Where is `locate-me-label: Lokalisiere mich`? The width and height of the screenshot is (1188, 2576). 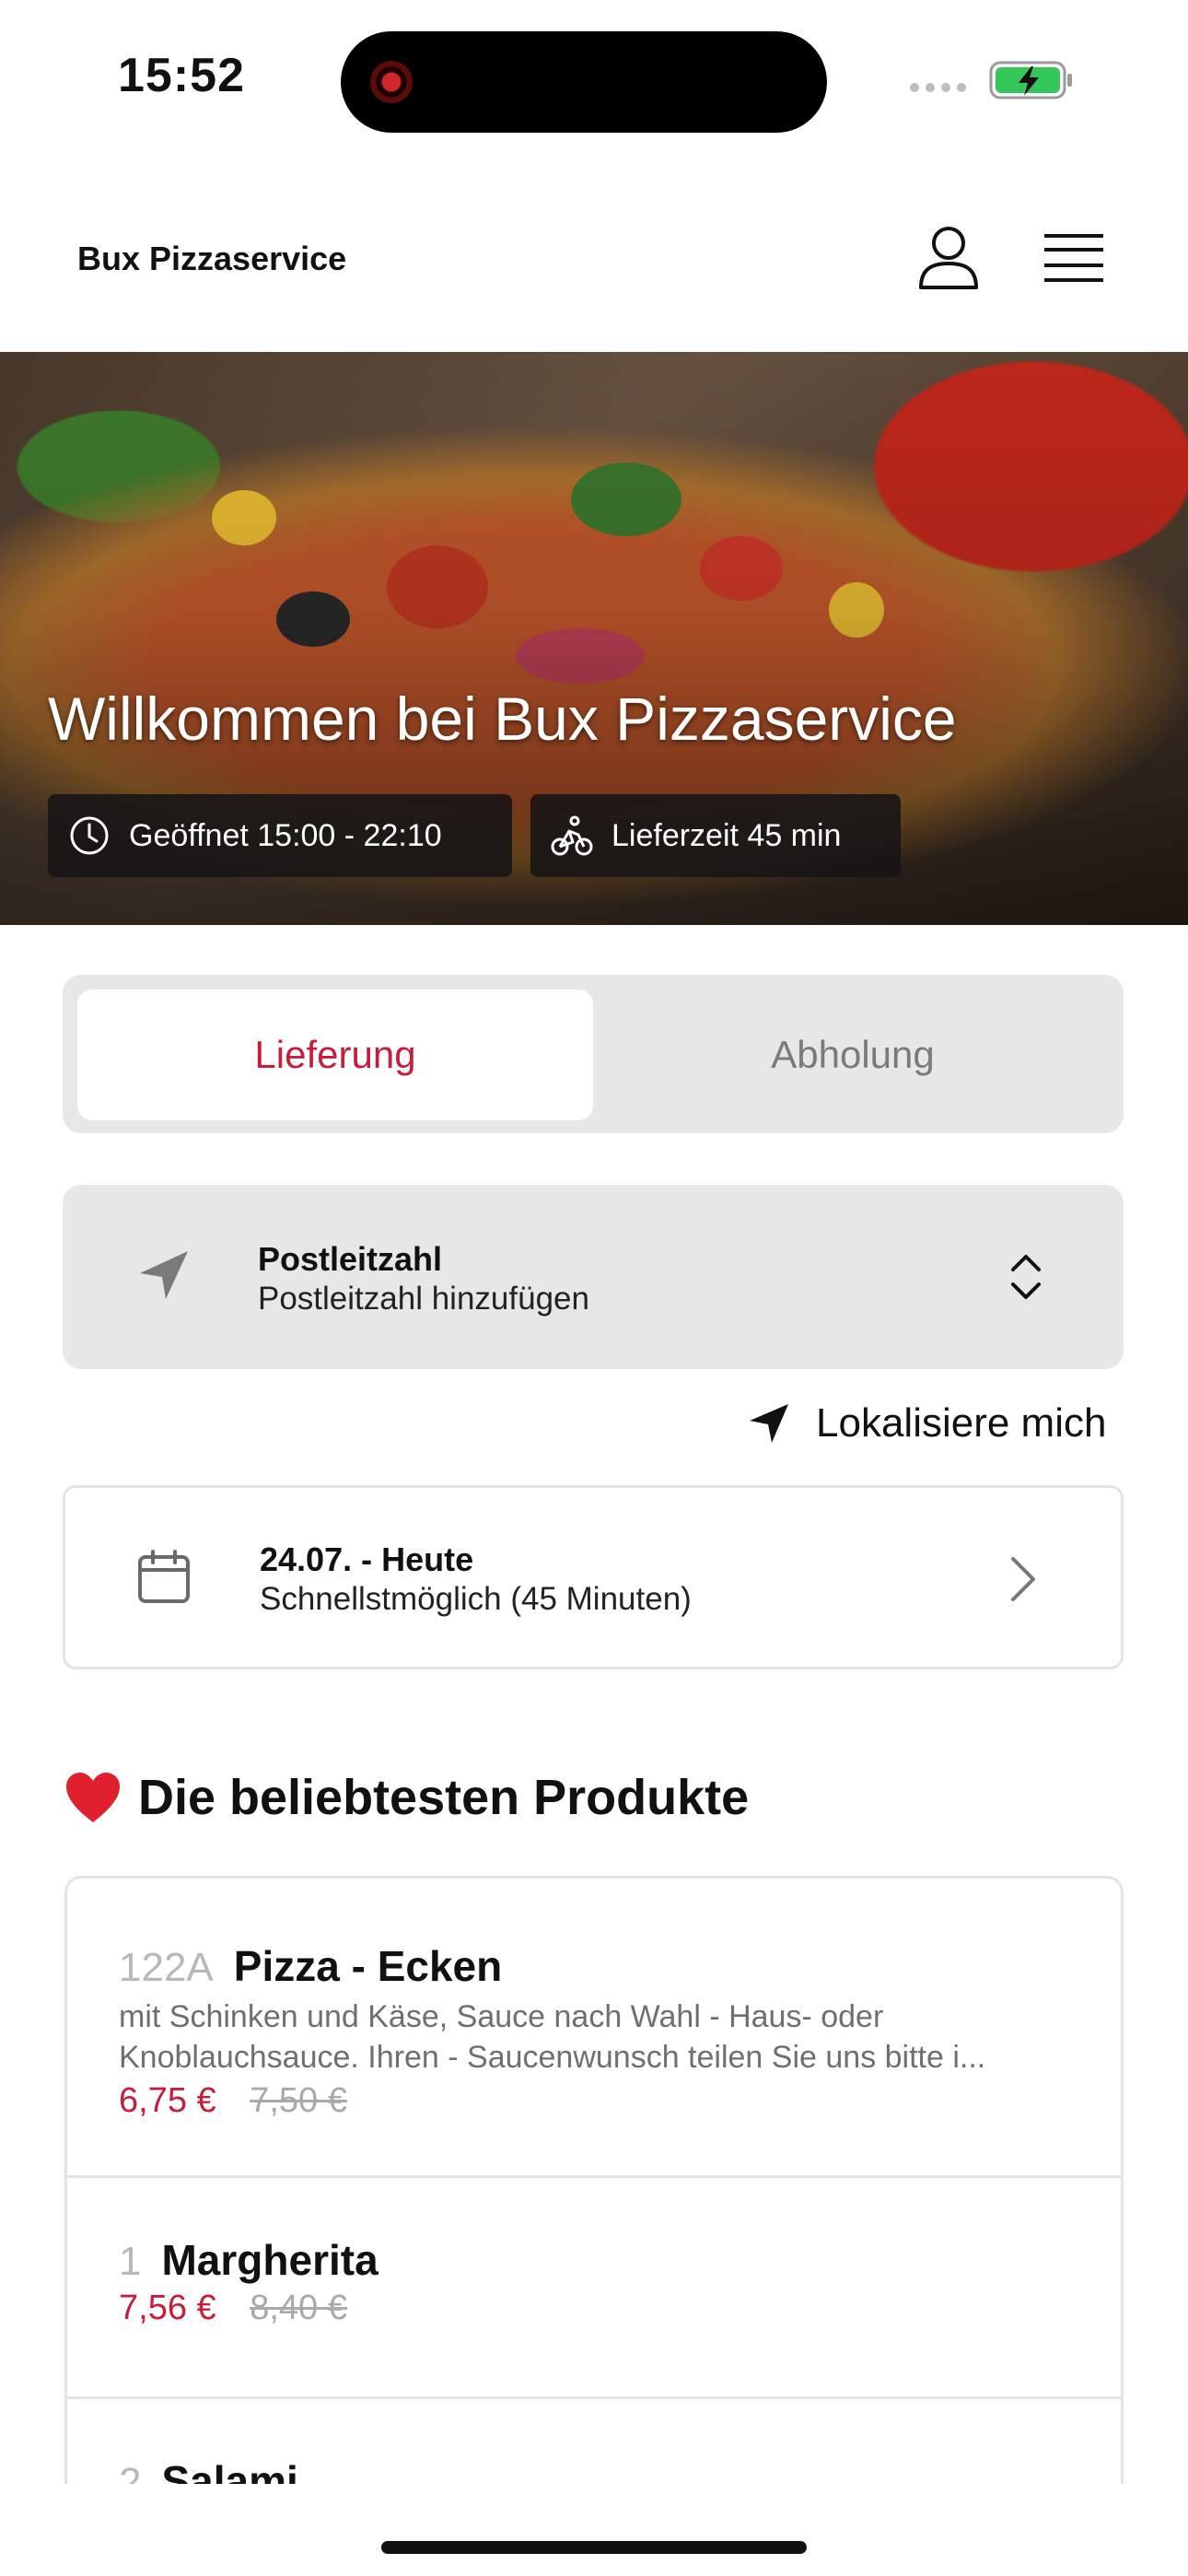
locate-me-label: Lokalisiere mich is located at coordinates (961, 1423).